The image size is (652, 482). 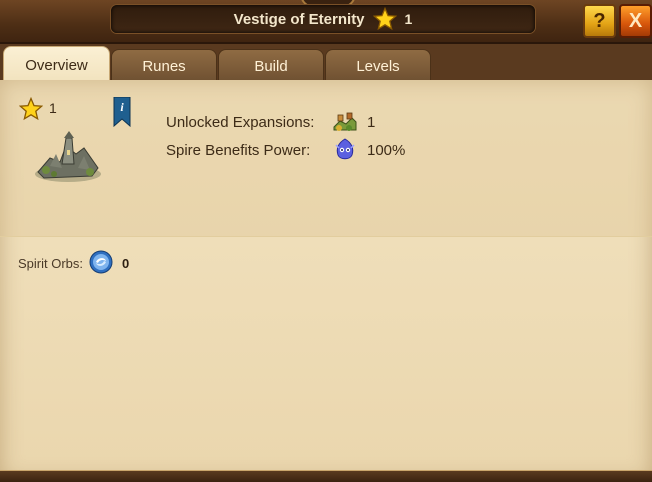 I want to click on spirit-orbs-label: Spirit Orbs:, so click(x=51, y=263).